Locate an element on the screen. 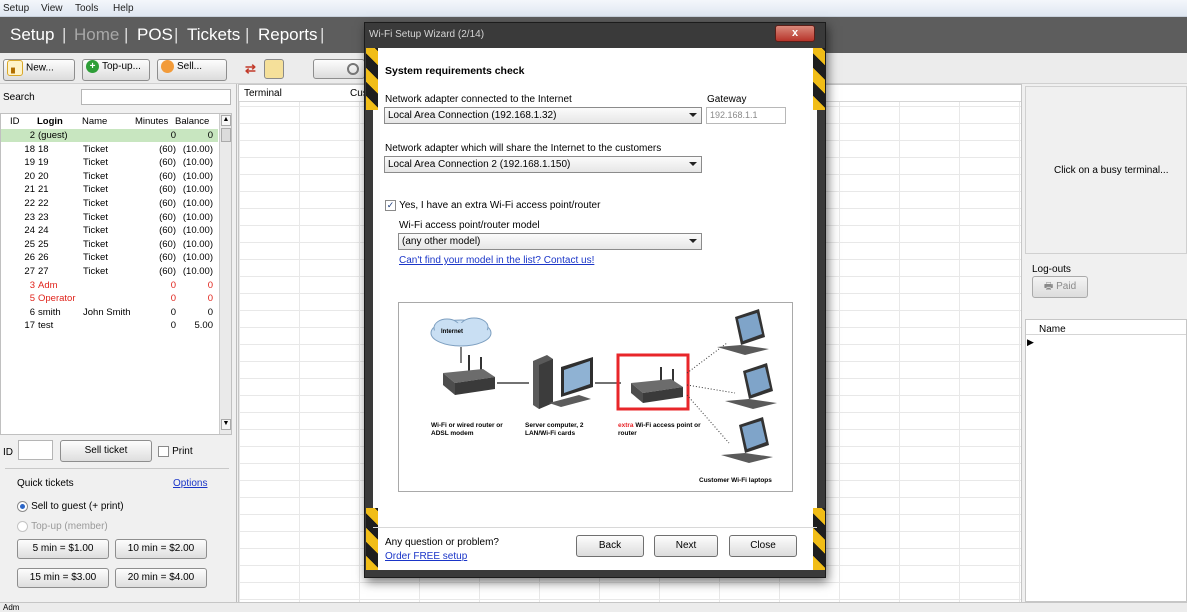 This screenshot has height=612, width=1187. scroll-thumb is located at coordinates (226, 135).